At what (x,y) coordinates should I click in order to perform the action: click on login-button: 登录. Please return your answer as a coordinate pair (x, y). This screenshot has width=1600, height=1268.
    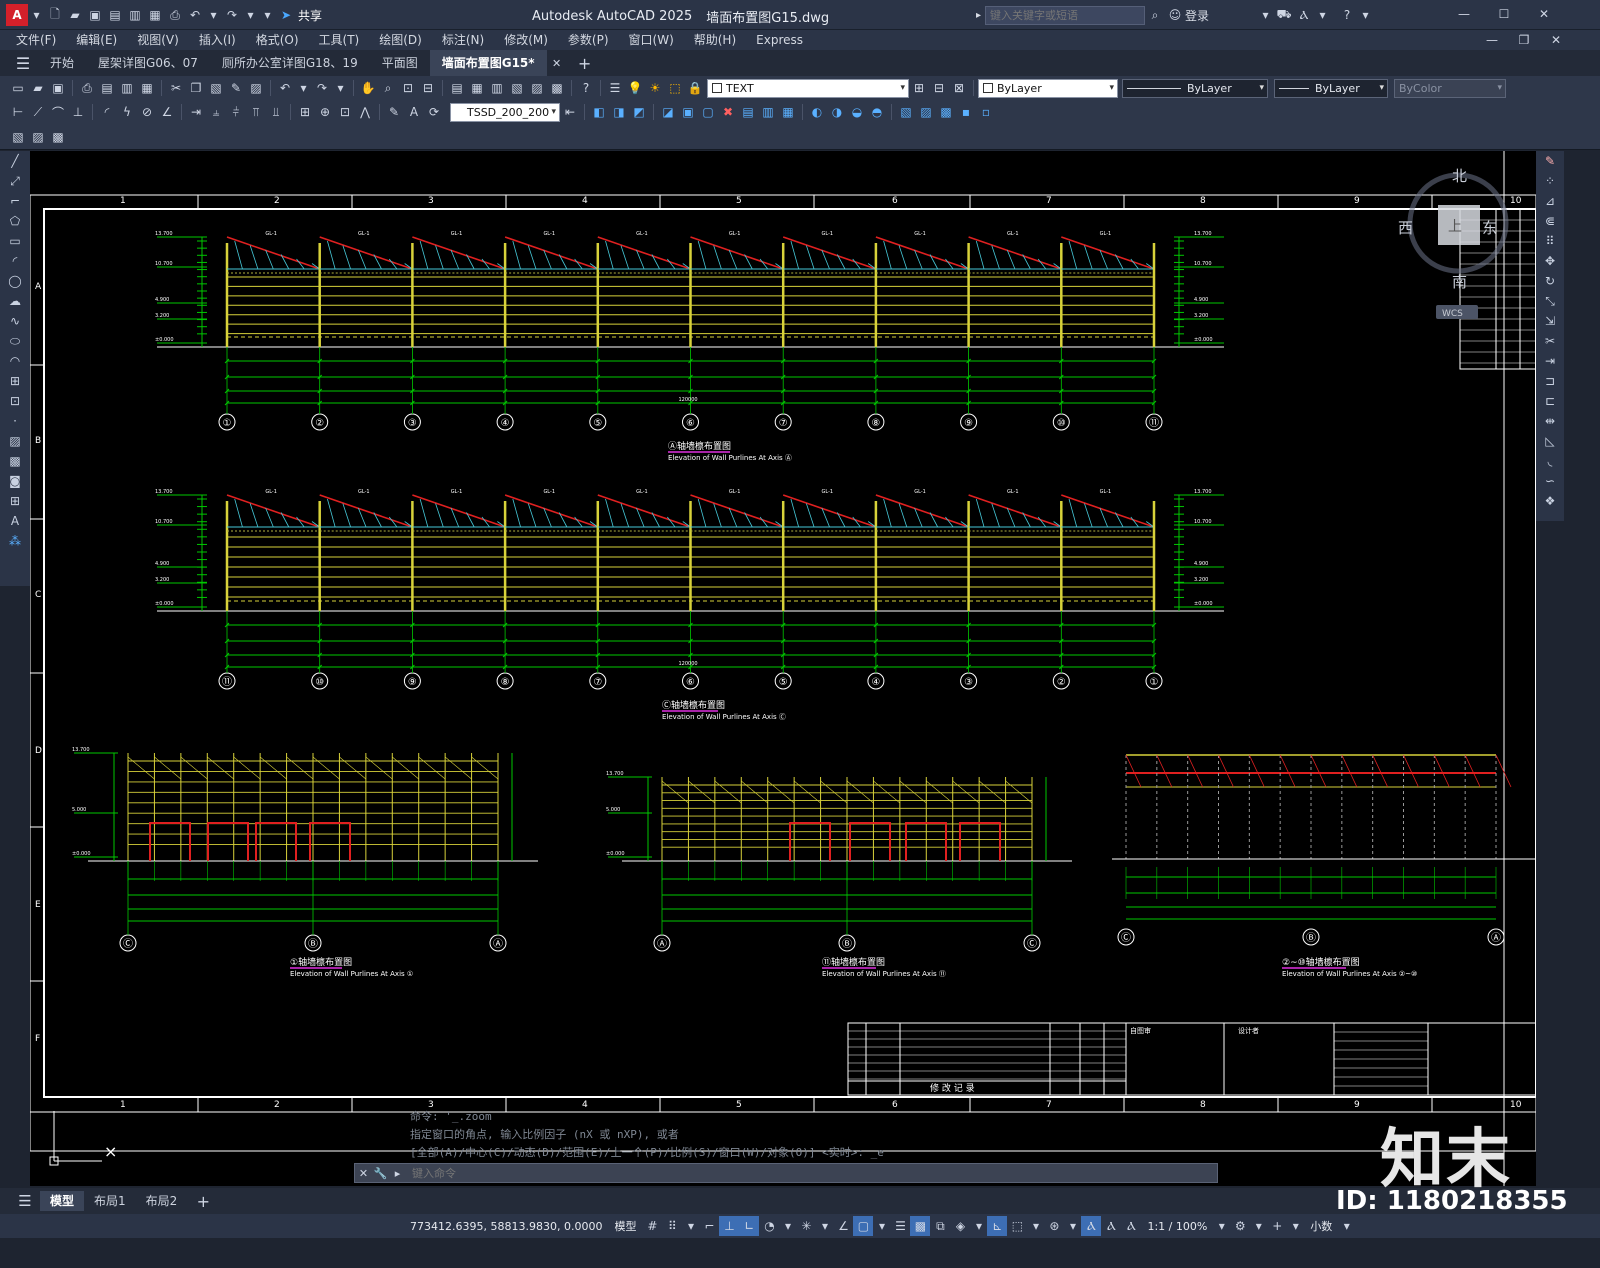
    Looking at the image, I should click on (1197, 15).